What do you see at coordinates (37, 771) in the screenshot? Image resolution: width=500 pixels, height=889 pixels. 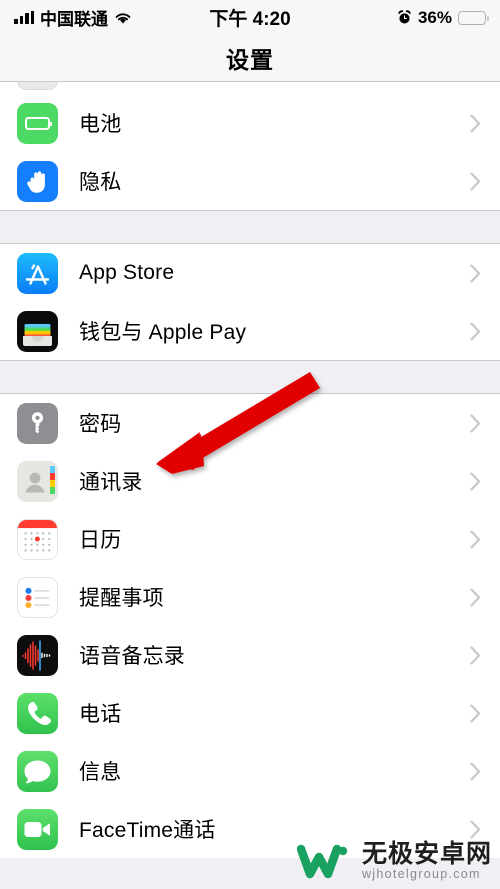 I see `messages-icon` at bounding box center [37, 771].